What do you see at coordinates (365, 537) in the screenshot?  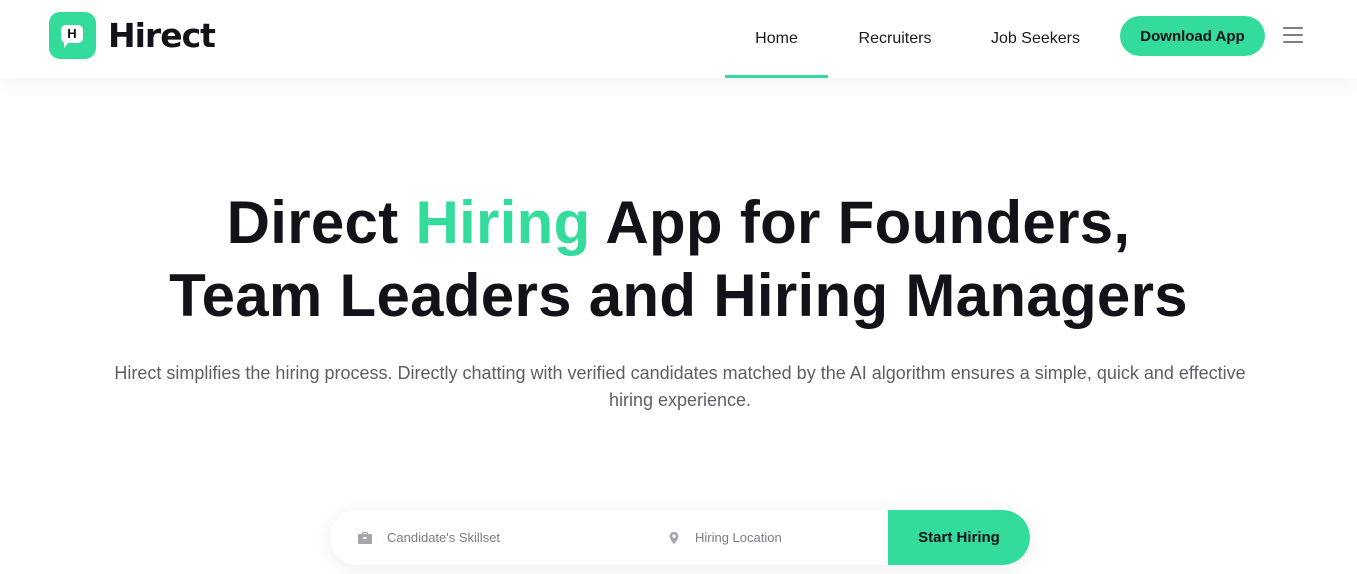 I see `briefcase-icon` at bounding box center [365, 537].